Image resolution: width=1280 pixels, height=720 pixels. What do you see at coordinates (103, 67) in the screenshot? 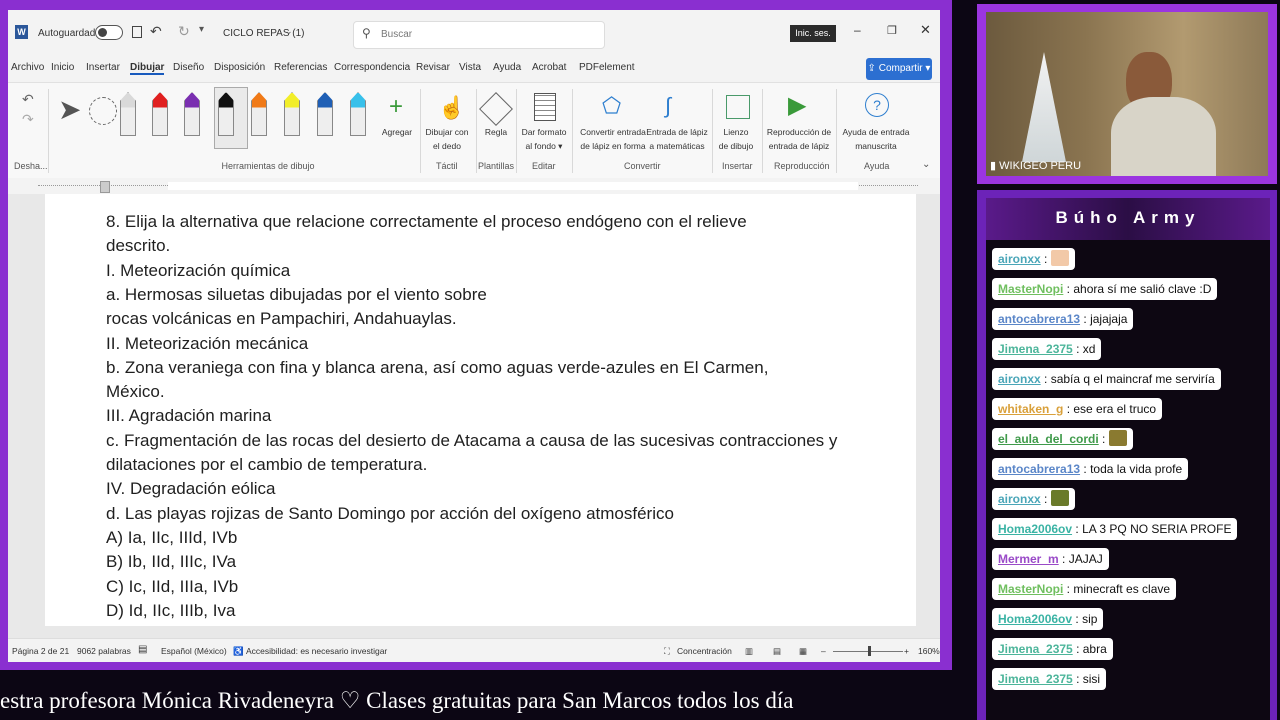
I see `tab-insertar: Insertar` at bounding box center [103, 67].